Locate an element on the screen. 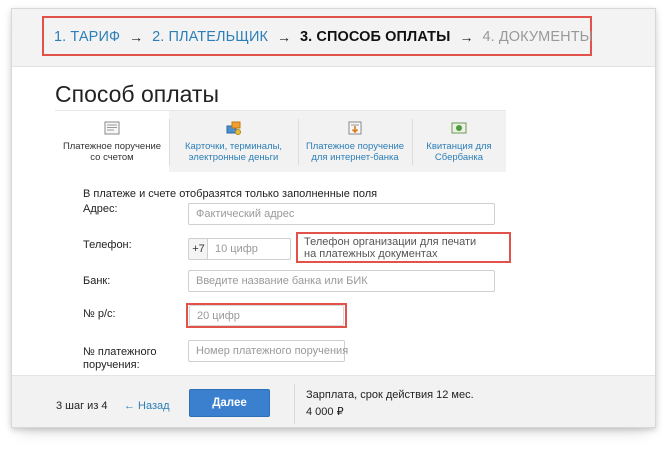  tab-sberbank-receipt: Квитанция для Сбербанка is located at coordinates (459, 142).